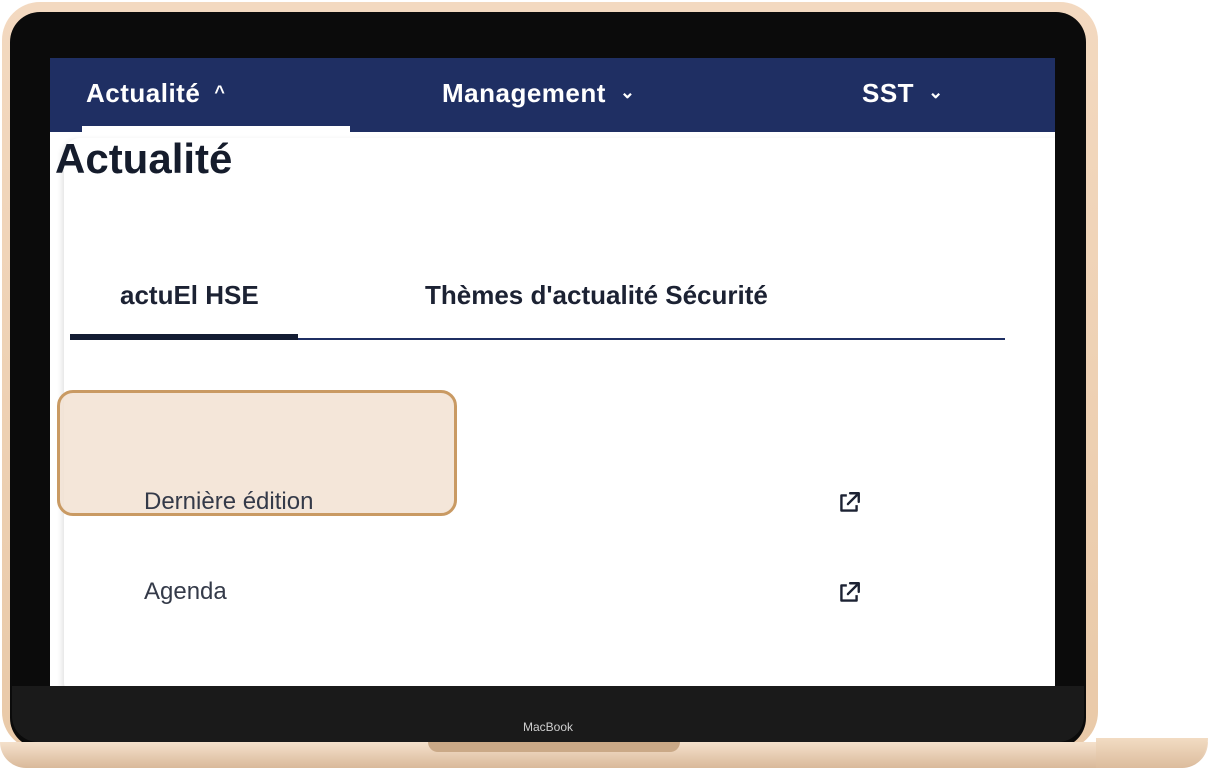  I want to click on tab-actuel-hse: actuEl HSE, so click(189, 295).